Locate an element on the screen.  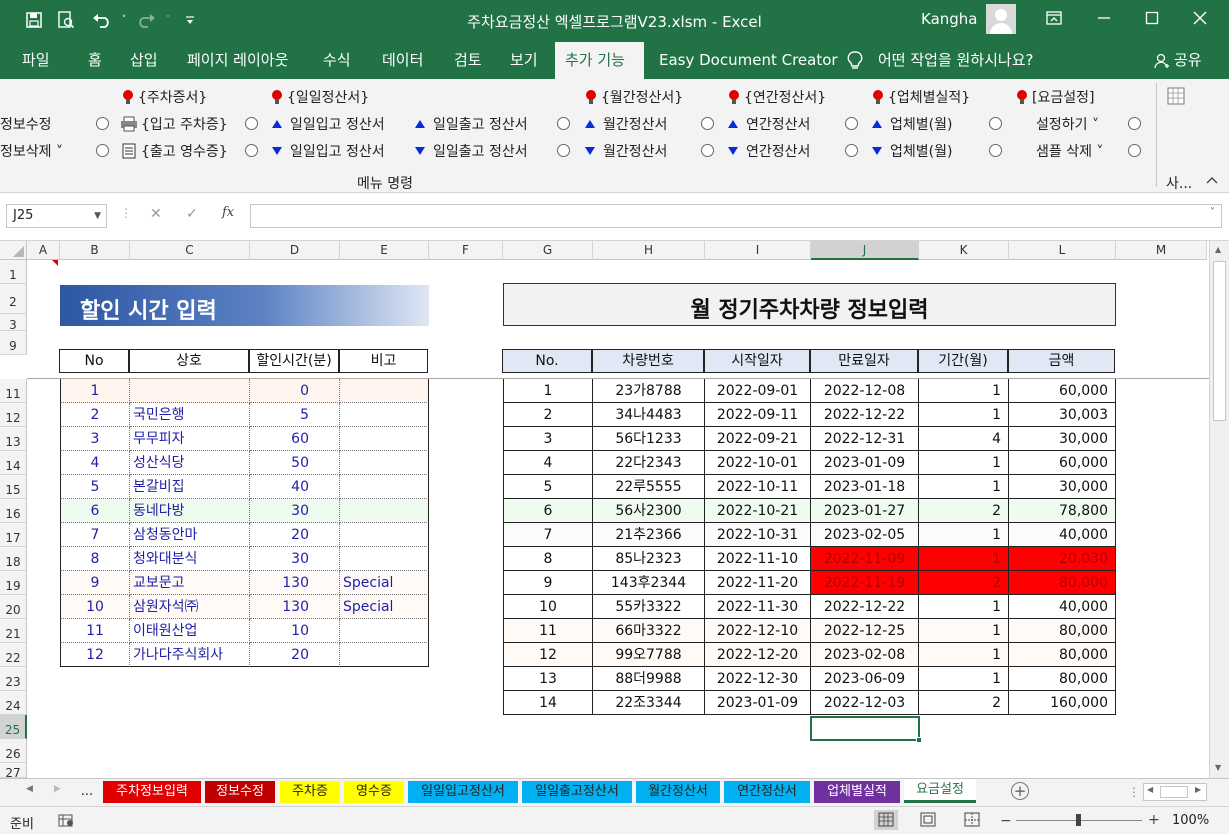
monthly-cell: 2022-11-09 is located at coordinates (865, 559).